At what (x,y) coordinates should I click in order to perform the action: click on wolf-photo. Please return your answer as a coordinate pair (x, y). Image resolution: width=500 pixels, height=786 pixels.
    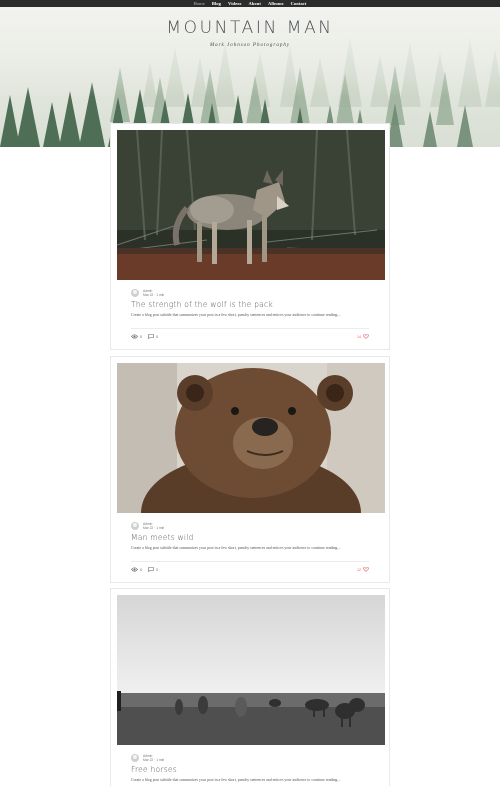
    Looking at the image, I should click on (251, 205).